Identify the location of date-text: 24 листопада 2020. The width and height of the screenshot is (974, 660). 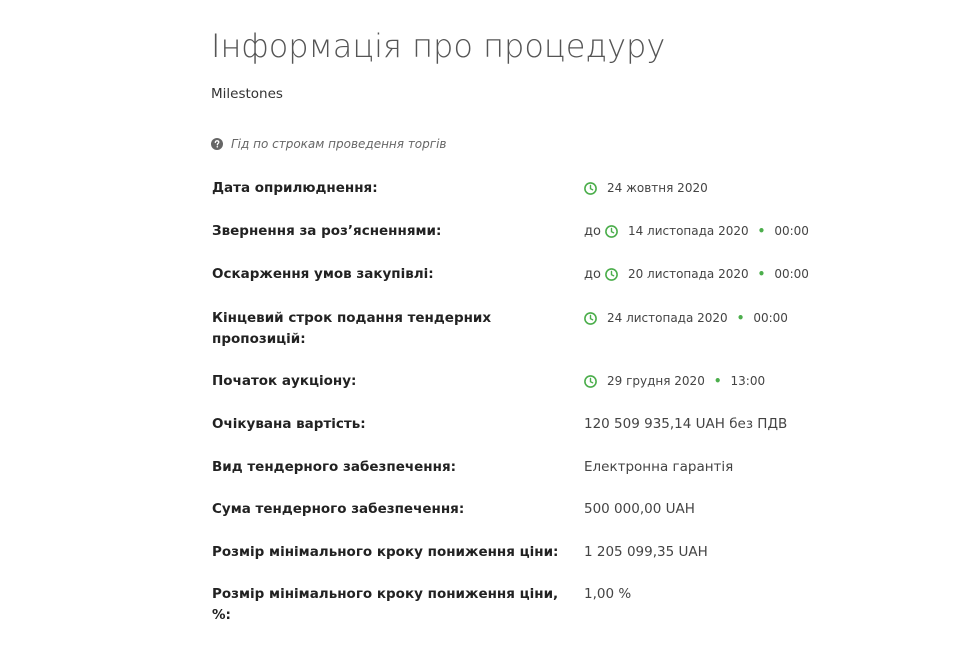
(667, 318).